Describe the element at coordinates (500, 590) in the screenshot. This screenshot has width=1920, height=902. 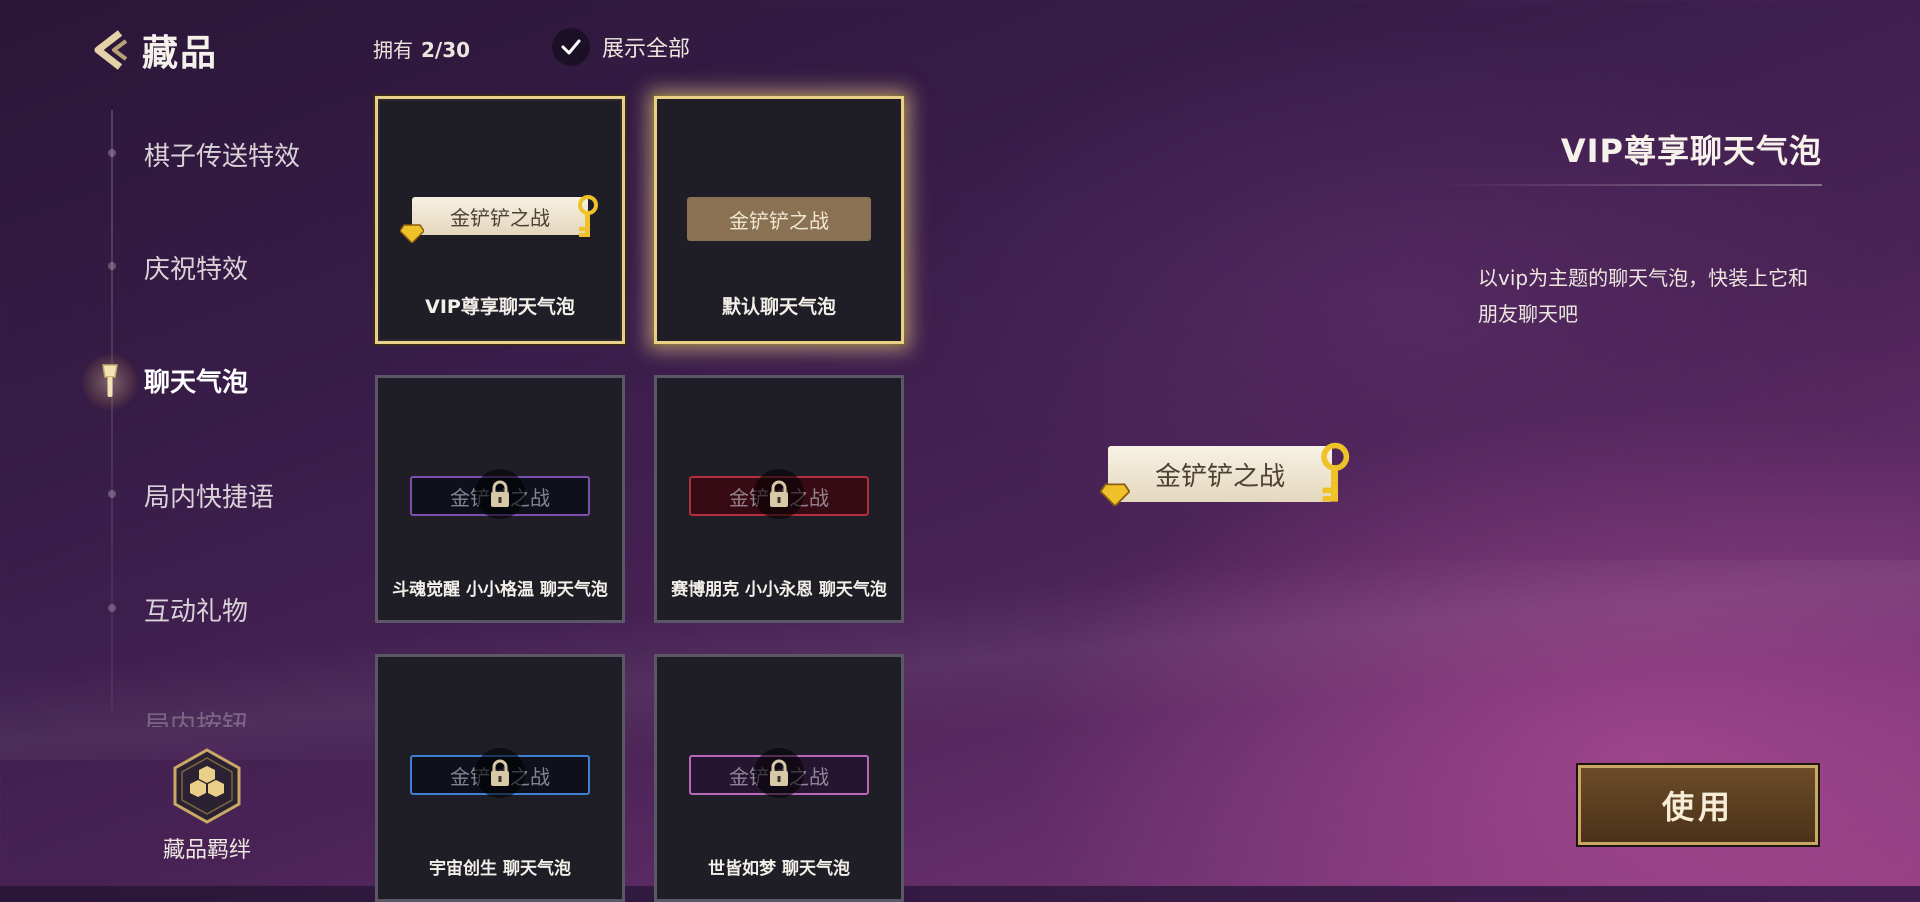
I see `card-title: 斗魂觉醒 小小格温 聊天气泡` at that location.